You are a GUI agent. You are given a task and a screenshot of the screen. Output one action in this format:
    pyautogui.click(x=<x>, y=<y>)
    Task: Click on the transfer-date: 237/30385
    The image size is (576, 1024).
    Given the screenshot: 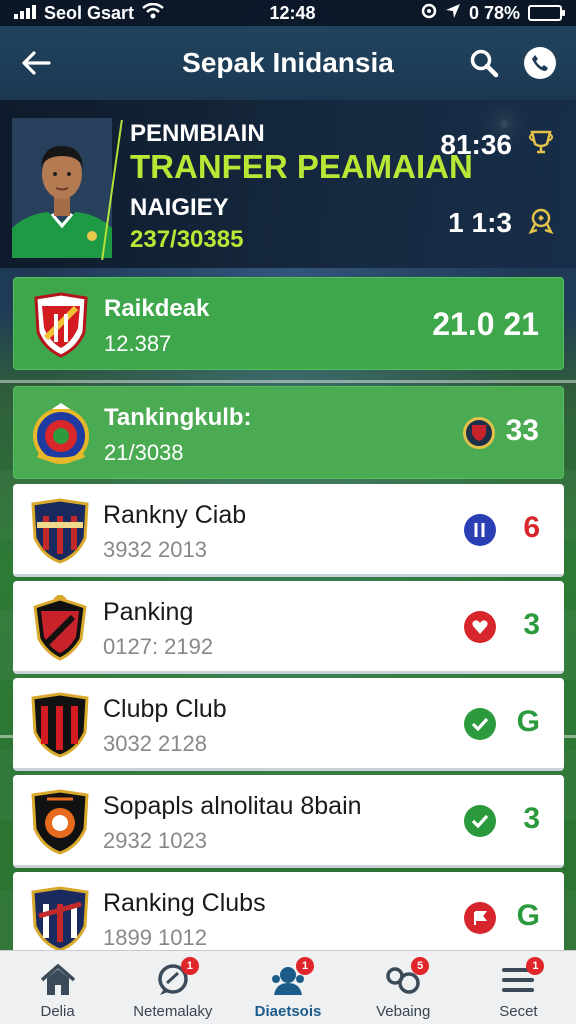 What is the action you would take?
    pyautogui.click(x=187, y=239)
    